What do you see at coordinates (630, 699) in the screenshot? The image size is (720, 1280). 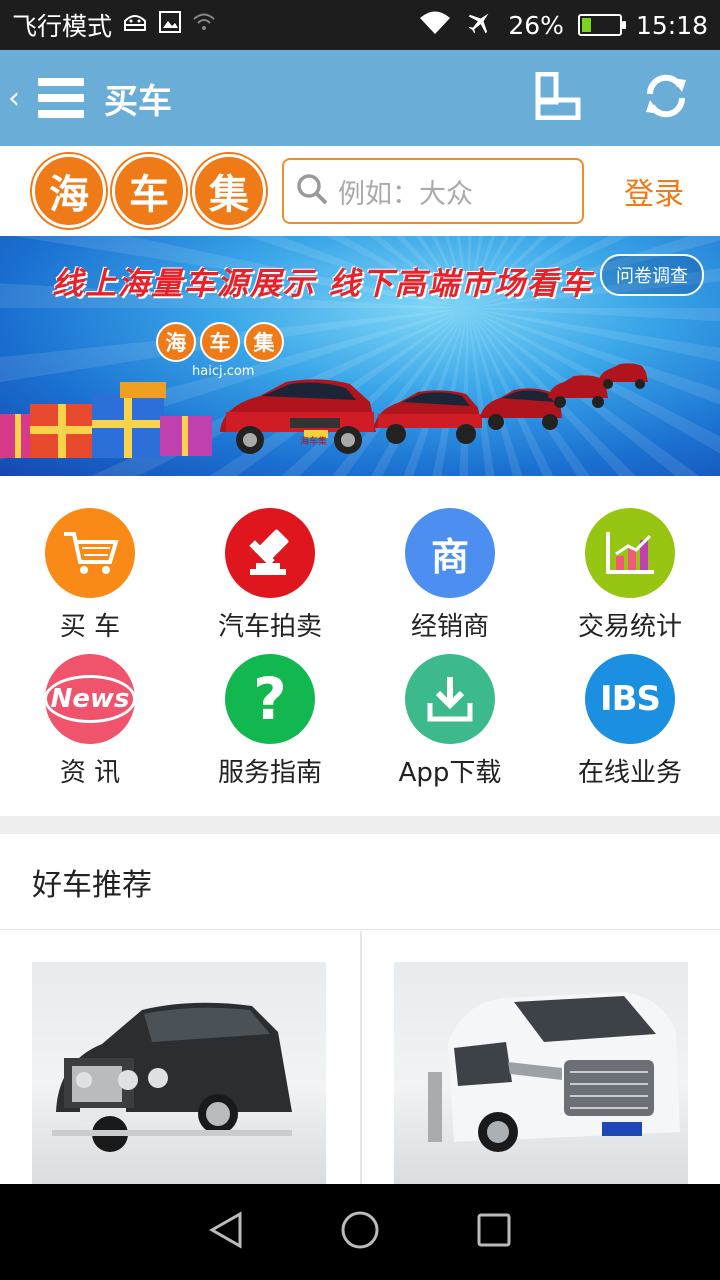 I see `ibs-icon: IBS` at bounding box center [630, 699].